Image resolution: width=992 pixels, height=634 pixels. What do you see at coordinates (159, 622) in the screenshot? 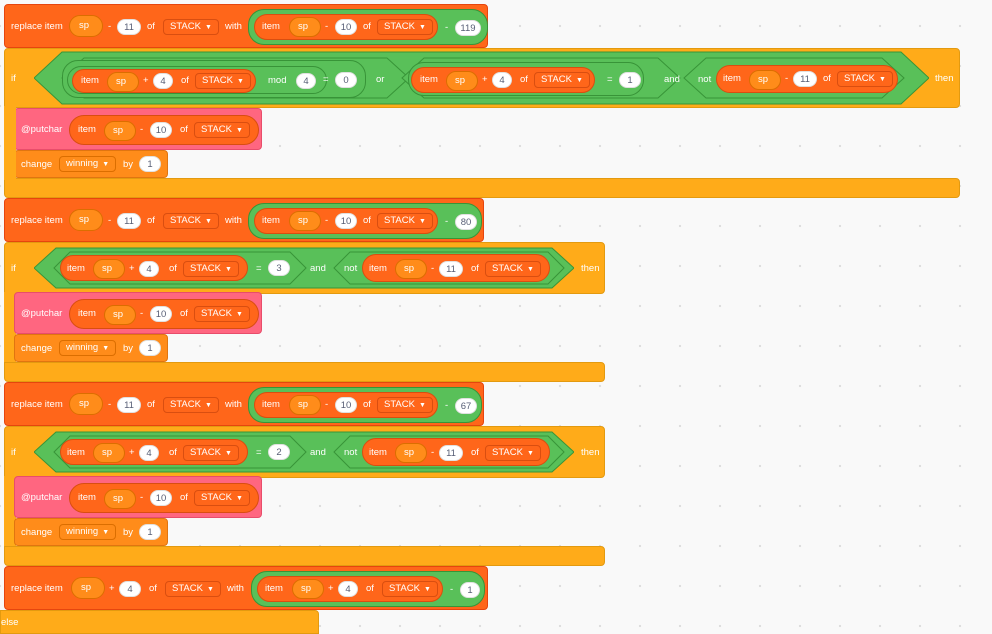
I see `if-else-block: else` at bounding box center [159, 622].